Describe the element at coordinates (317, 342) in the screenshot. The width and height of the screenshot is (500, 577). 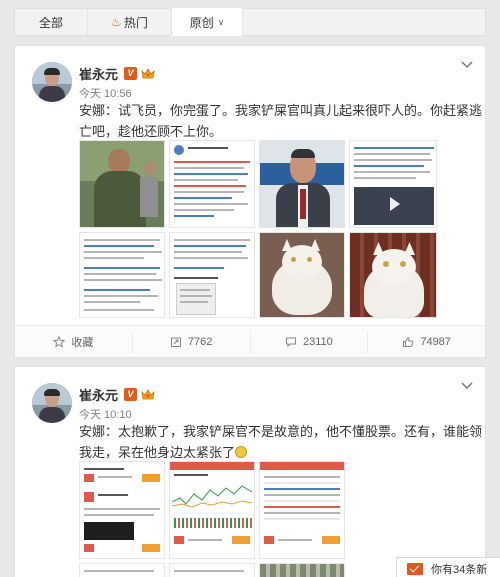
I see `comment-count: 23110` at that location.